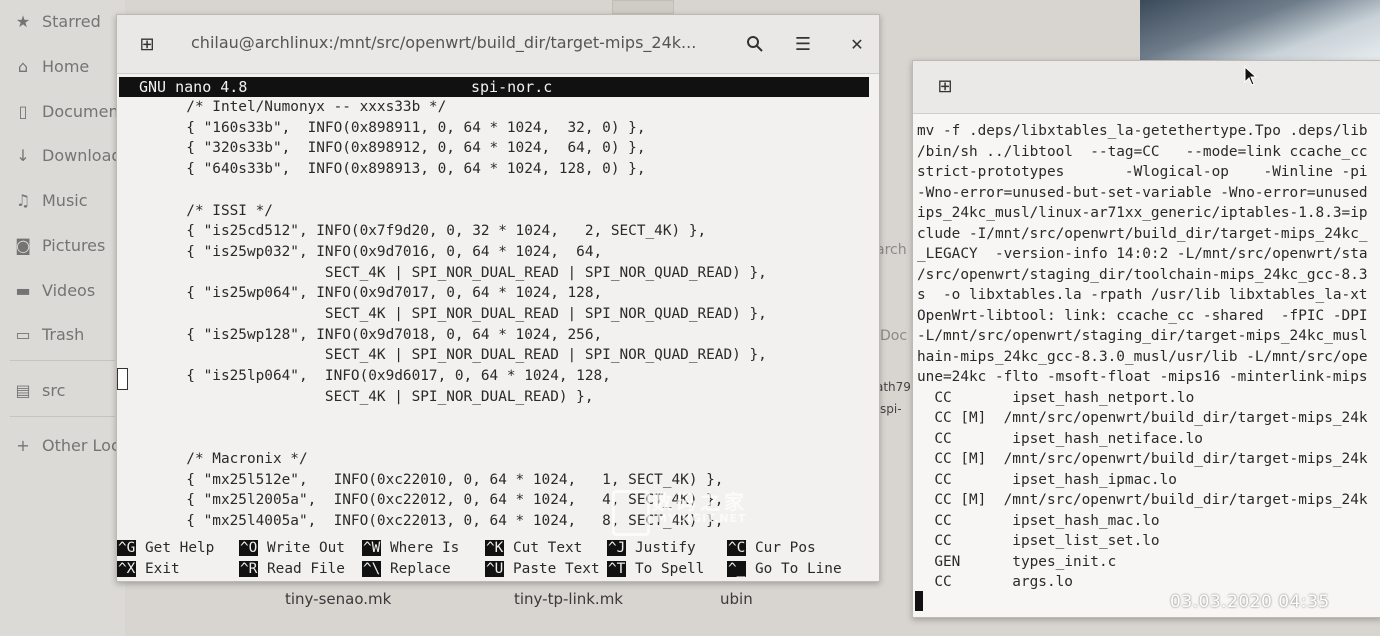  I want to click on nano-shortcut: ^C Cur Pos, so click(771, 548).